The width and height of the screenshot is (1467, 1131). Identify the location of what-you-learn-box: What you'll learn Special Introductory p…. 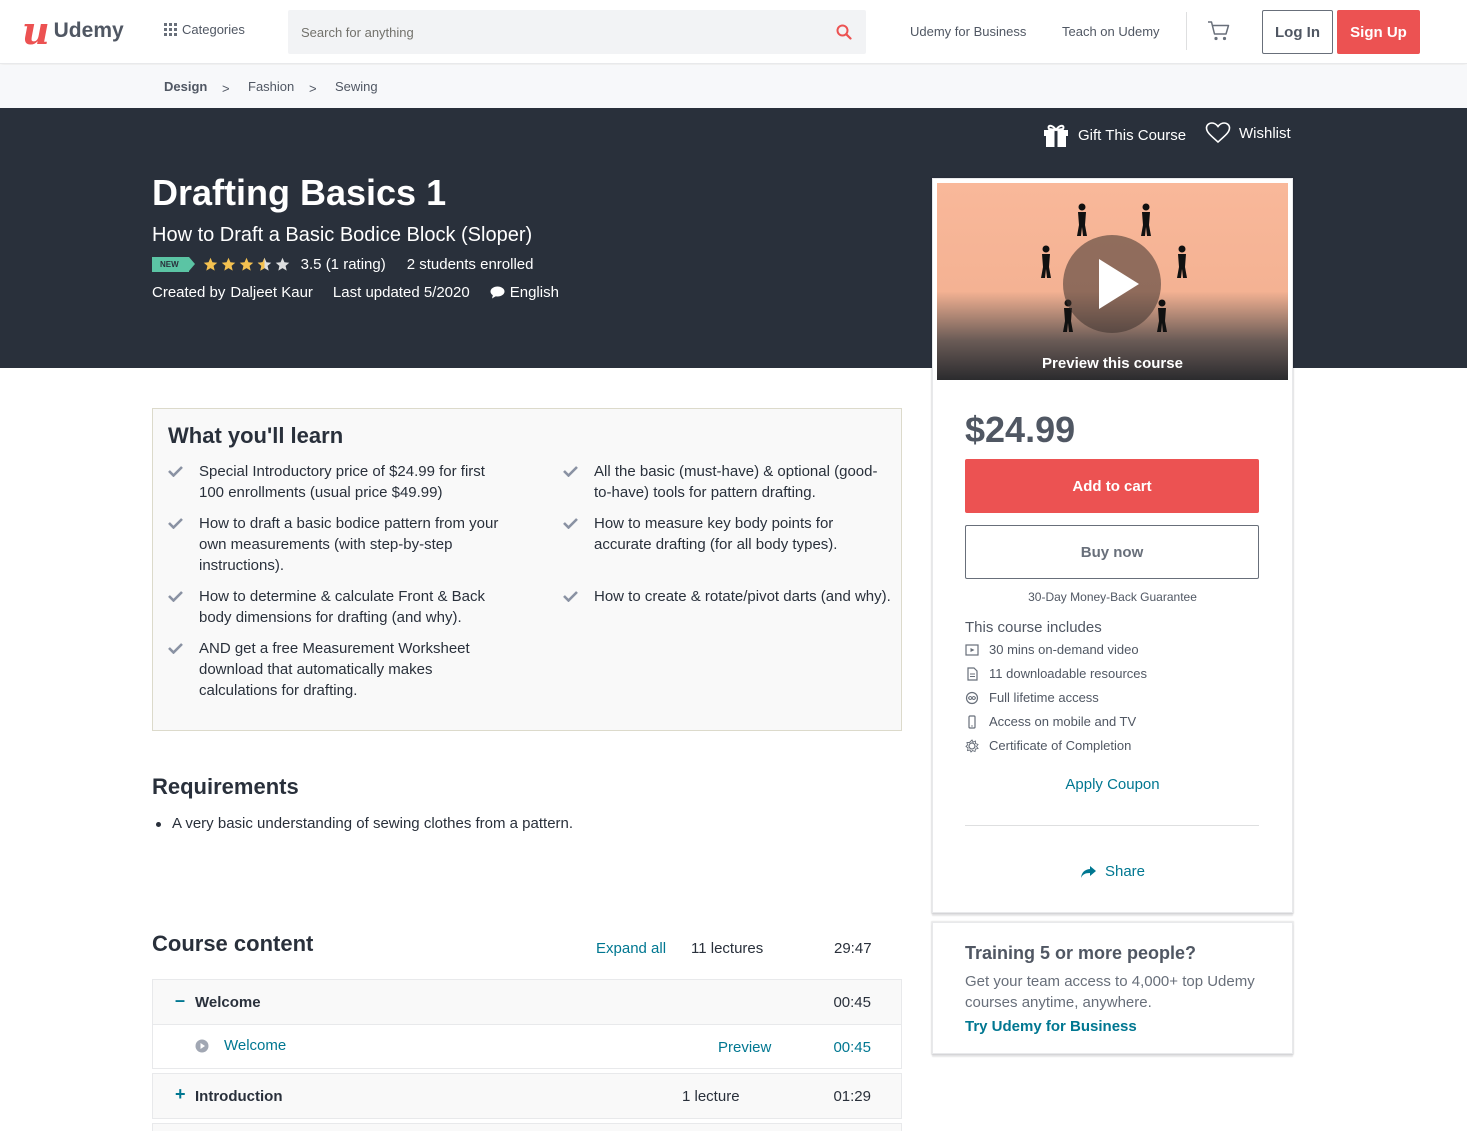
(527, 569).